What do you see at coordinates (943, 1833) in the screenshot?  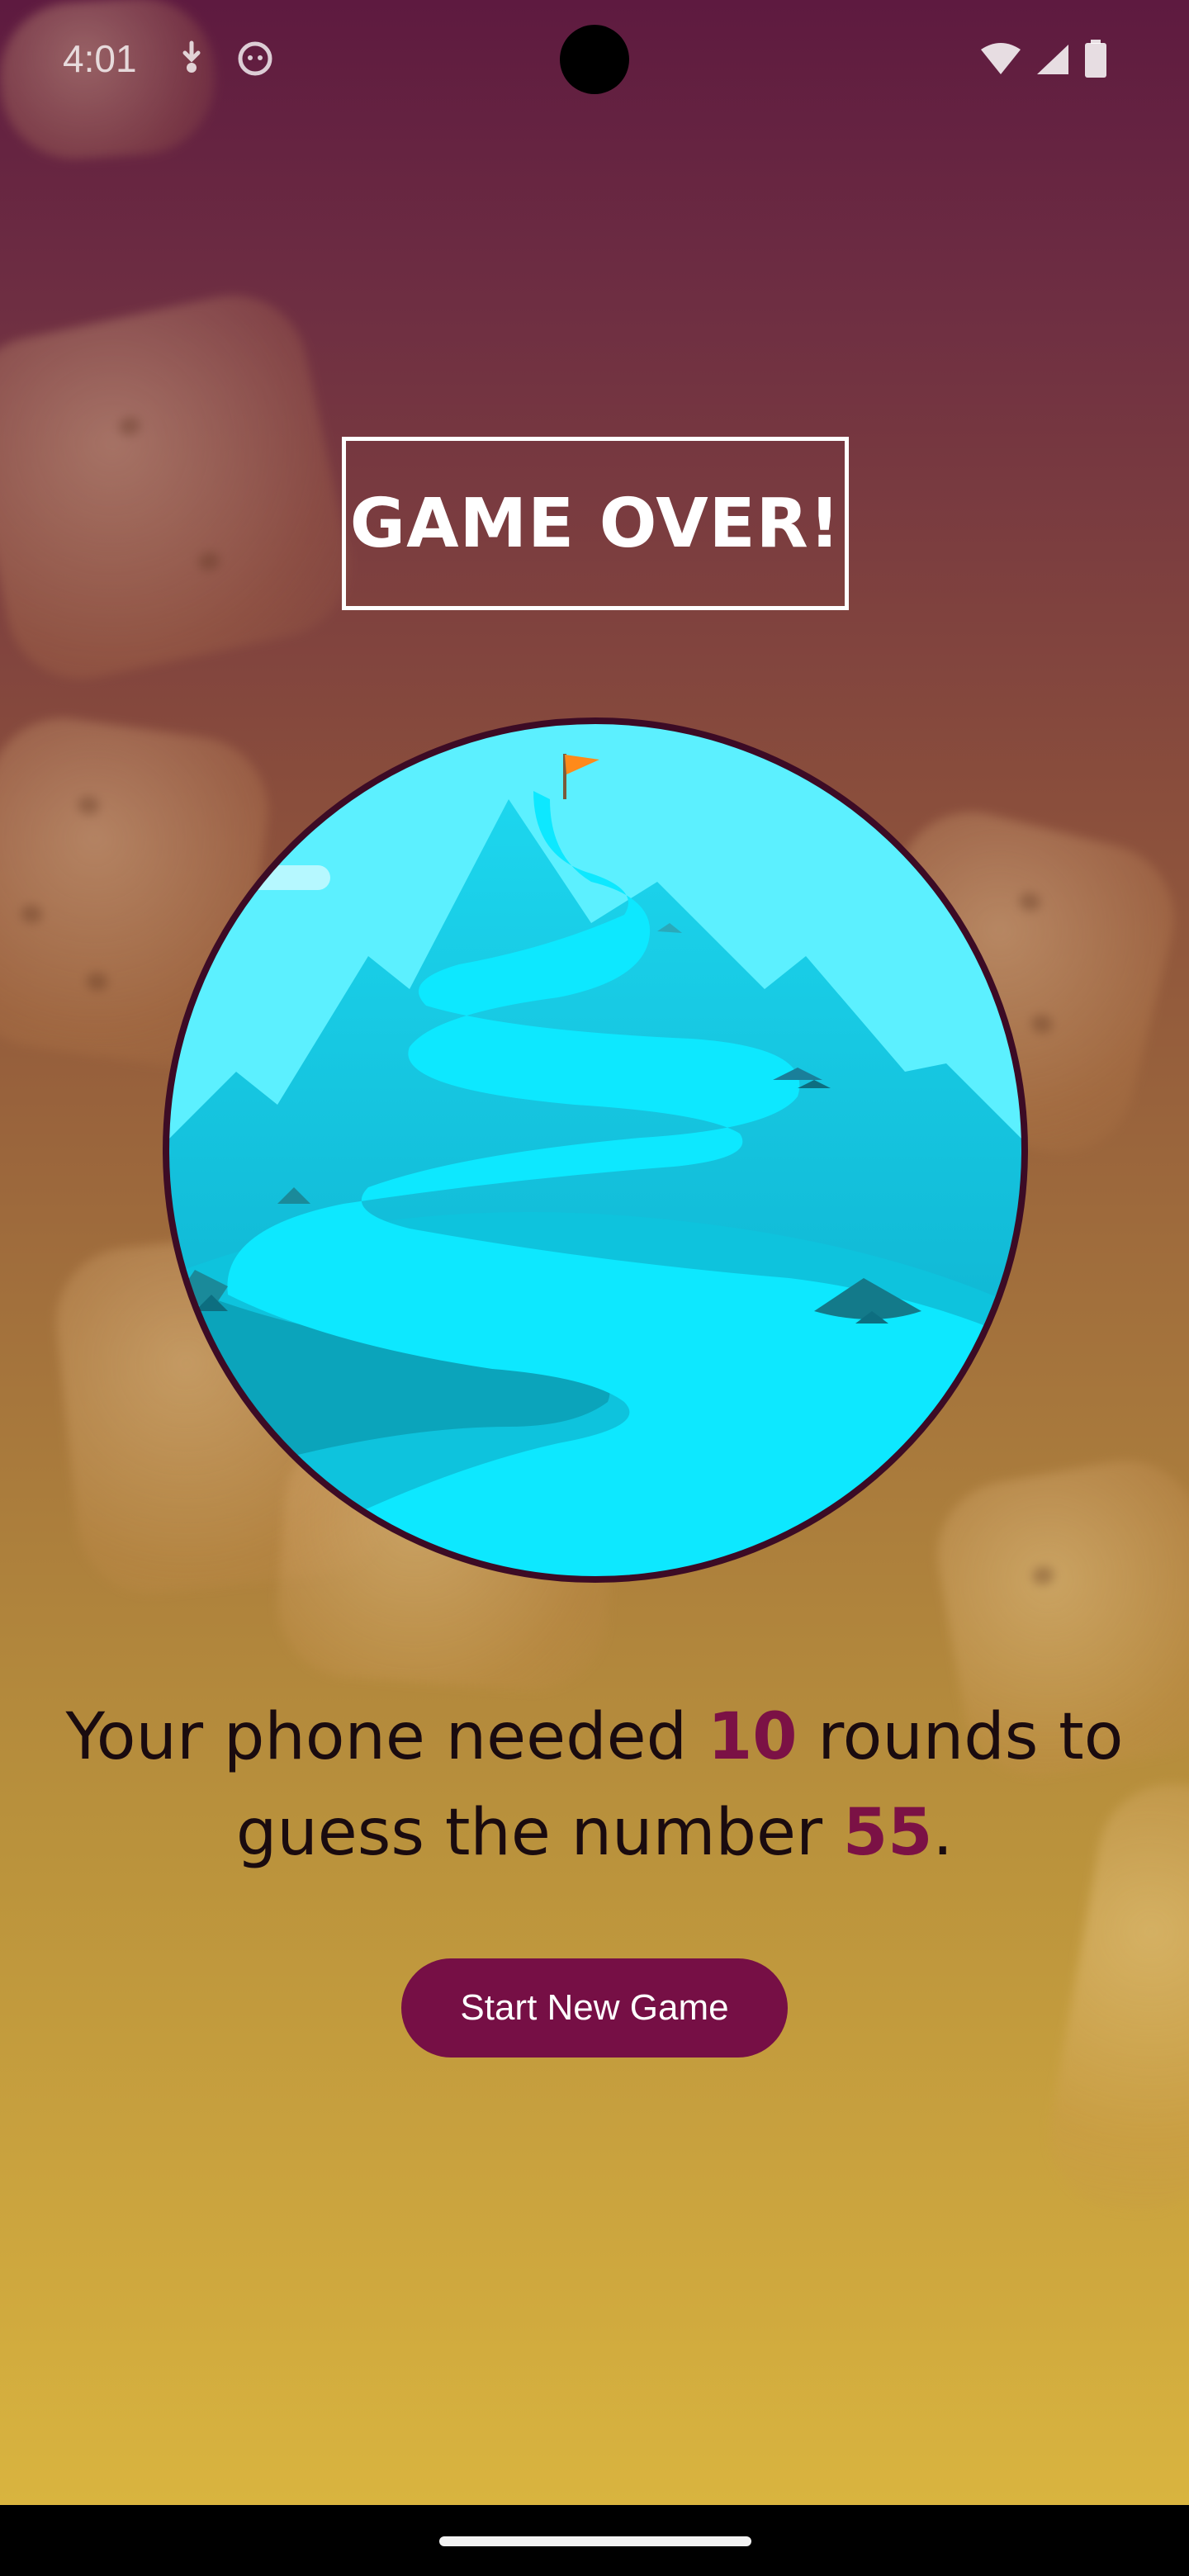 I see `summary-text-part: .` at bounding box center [943, 1833].